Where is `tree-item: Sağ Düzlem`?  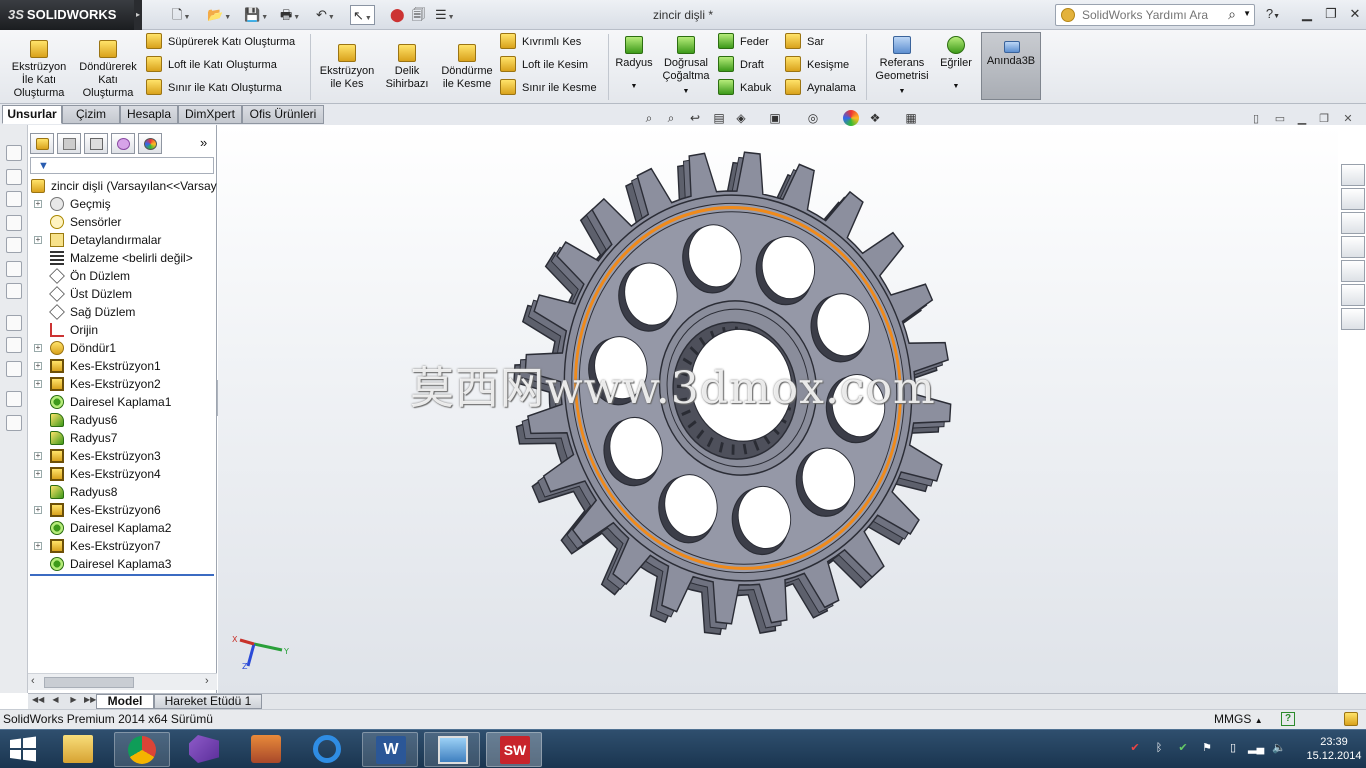
tree-item: Sağ Düzlem is located at coordinates (122, 312).